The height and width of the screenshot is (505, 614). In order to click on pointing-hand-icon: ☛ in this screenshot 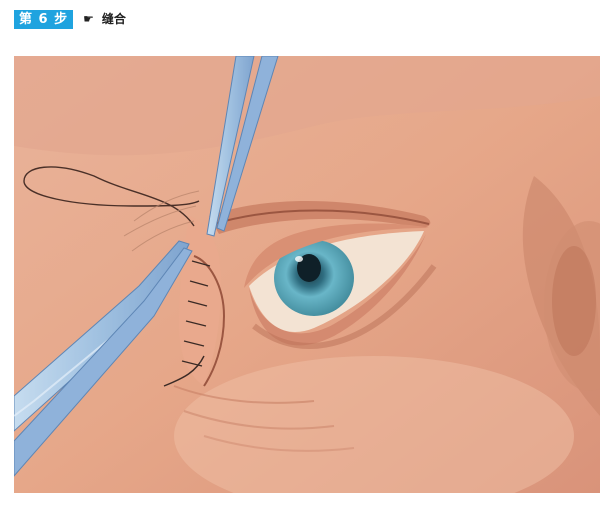, I will do `click(88, 18)`.